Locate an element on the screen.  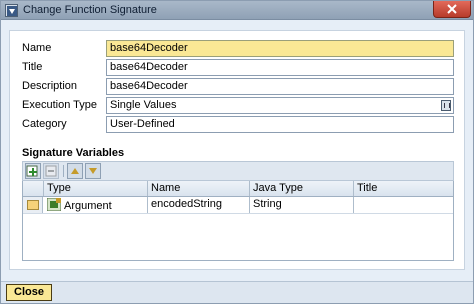
column-header-java-type: Java Type is located at coordinates (302, 188).